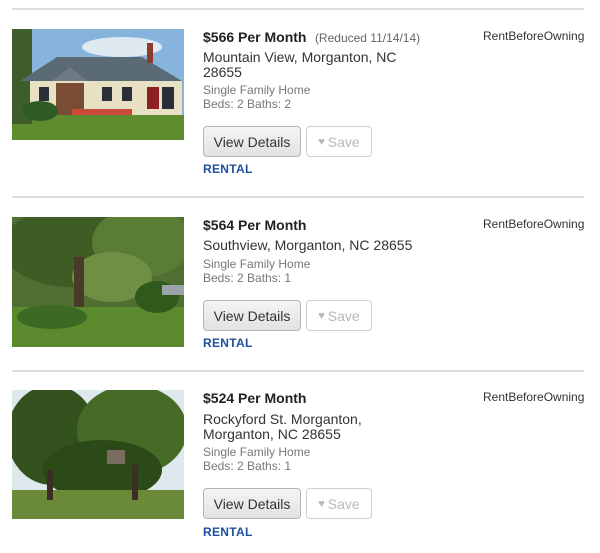 The height and width of the screenshot is (553, 600). I want to click on address: Mountain View, Morganton, NC 28655, so click(310, 65).